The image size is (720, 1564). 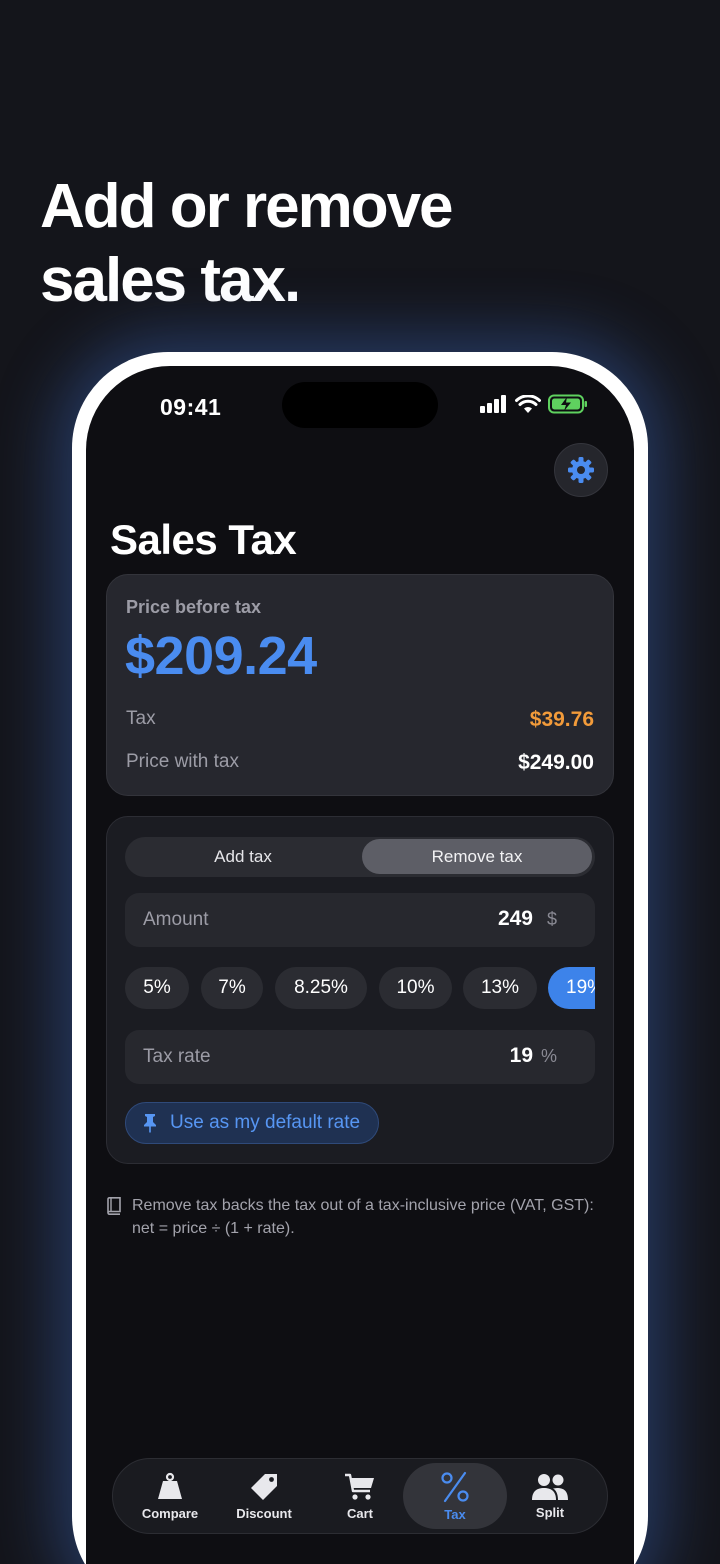 I want to click on tax-rate-input: 19, so click(x=521, y=1056).